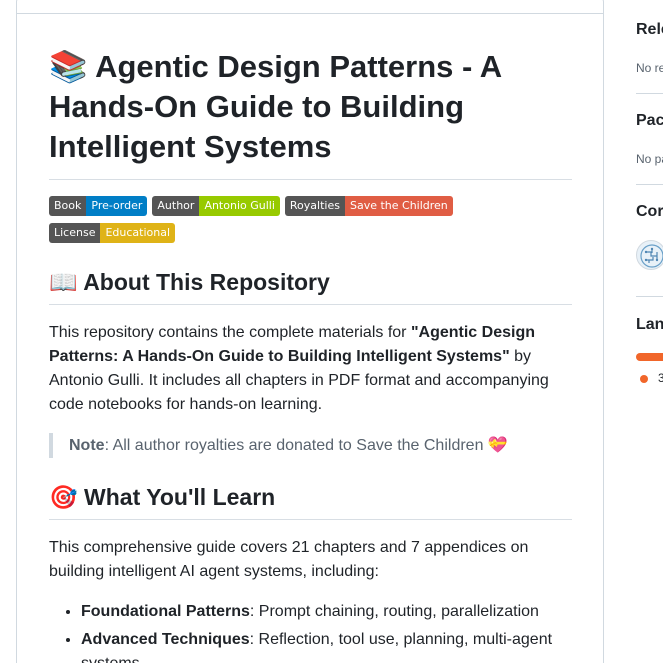 This screenshot has width=663, height=663. I want to click on about-heading: 📖 About This Repository, so click(310, 286).